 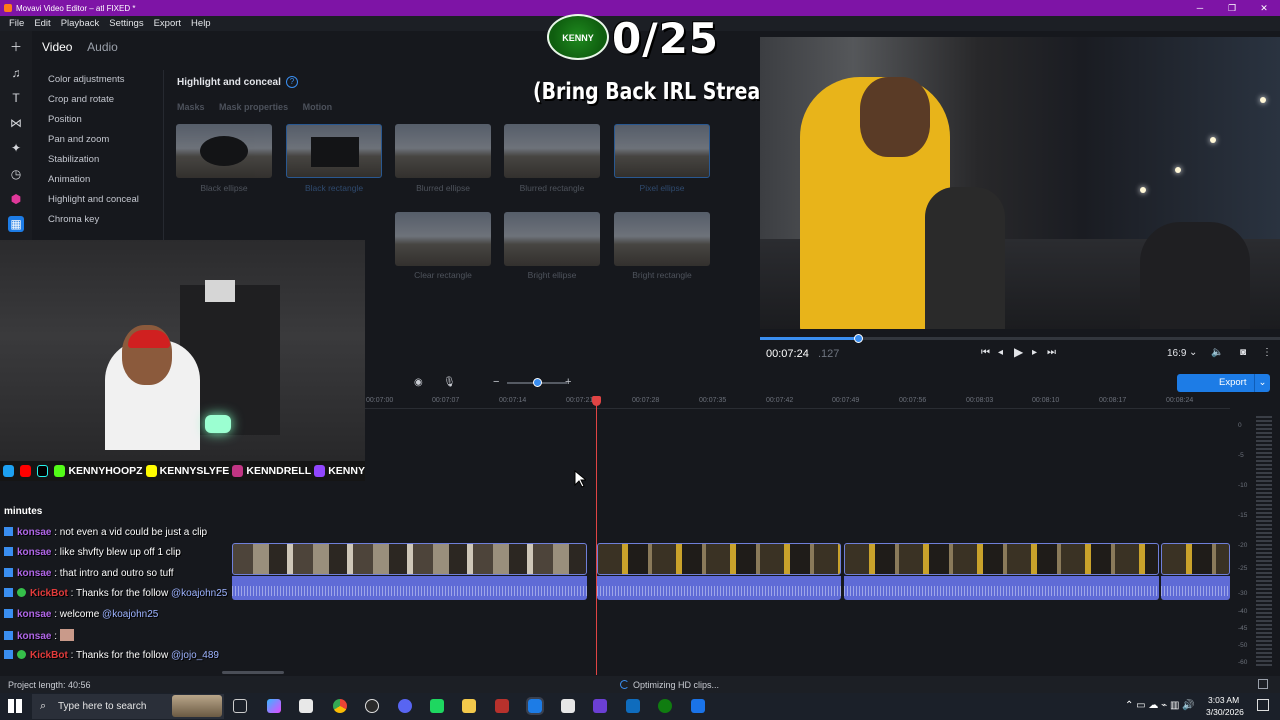 What do you see at coordinates (16, 174) in the screenshot?
I see `timer-icon: ◷` at bounding box center [16, 174].